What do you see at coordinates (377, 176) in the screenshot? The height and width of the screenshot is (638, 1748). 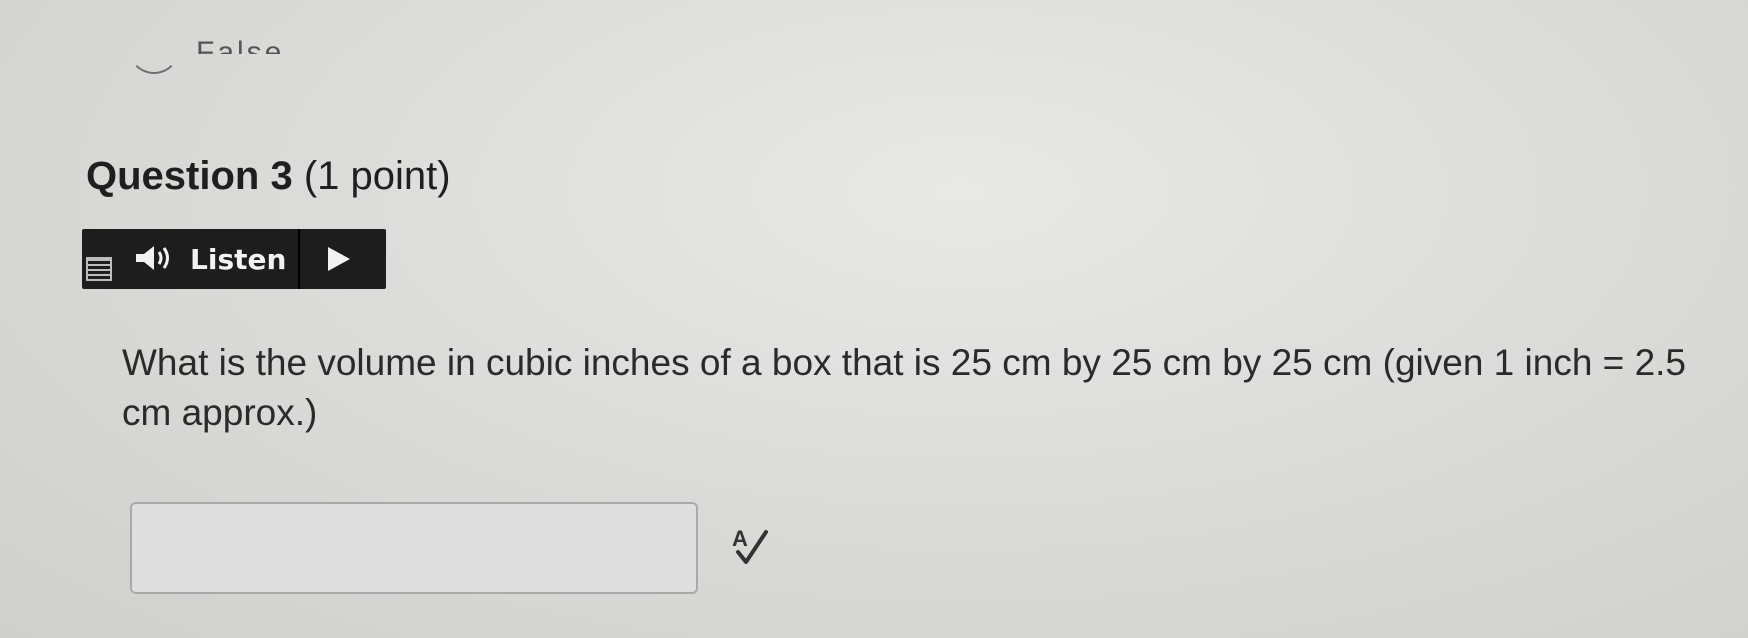 I see `question-points: (1 point)` at bounding box center [377, 176].